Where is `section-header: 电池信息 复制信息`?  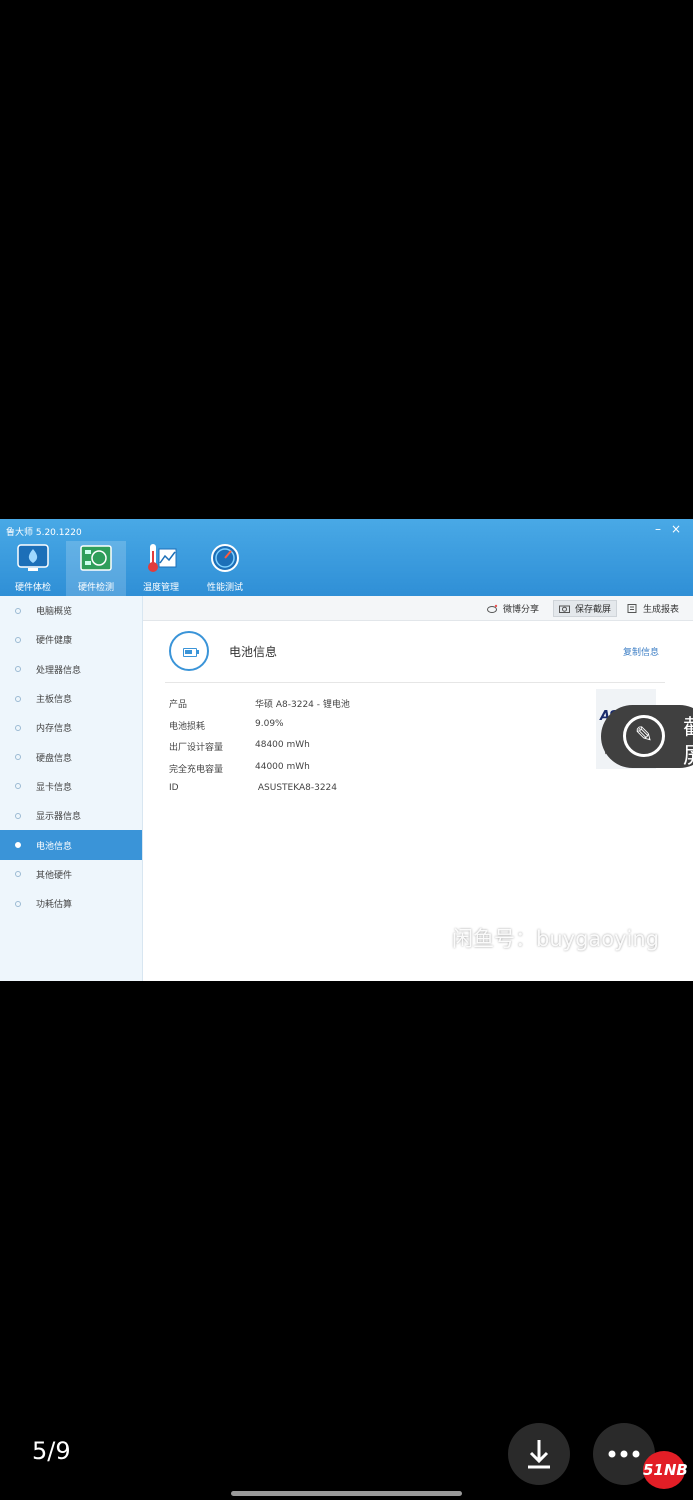 section-header: 电池信息 复制信息 is located at coordinates (415, 652).